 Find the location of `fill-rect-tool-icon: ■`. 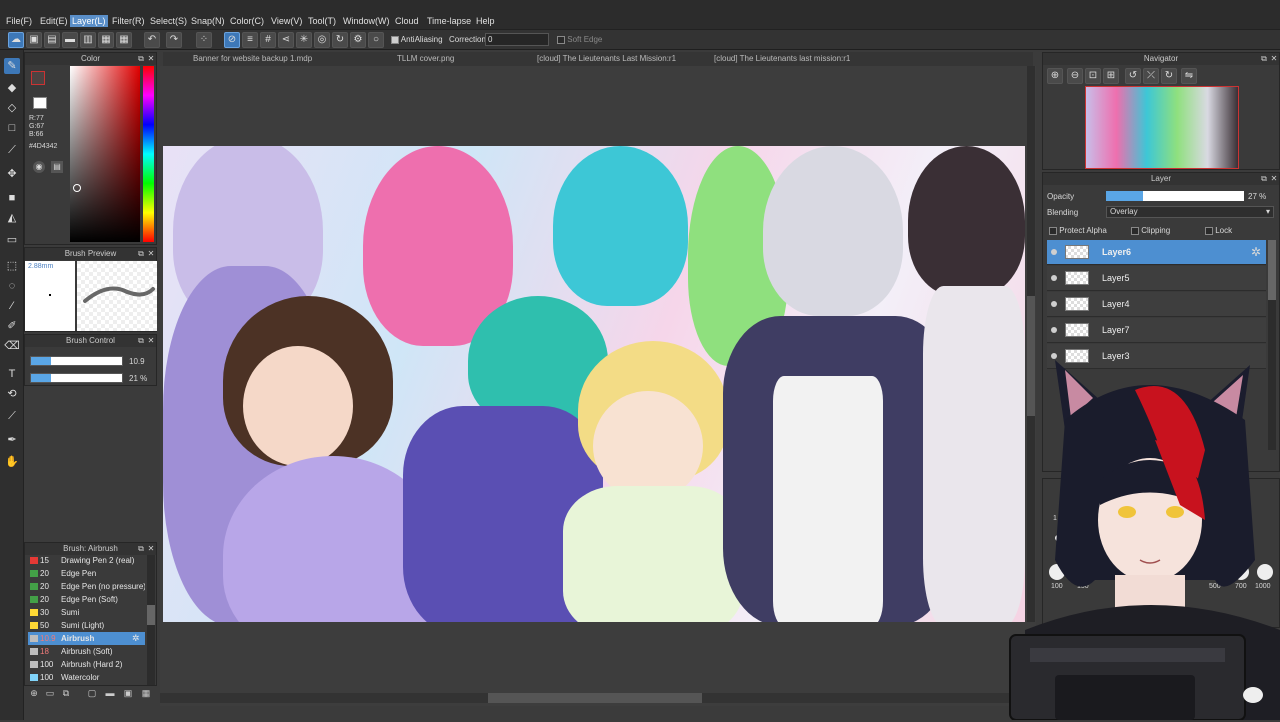

fill-rect-tool-icon: ■ is located at coordinates (12, 198).